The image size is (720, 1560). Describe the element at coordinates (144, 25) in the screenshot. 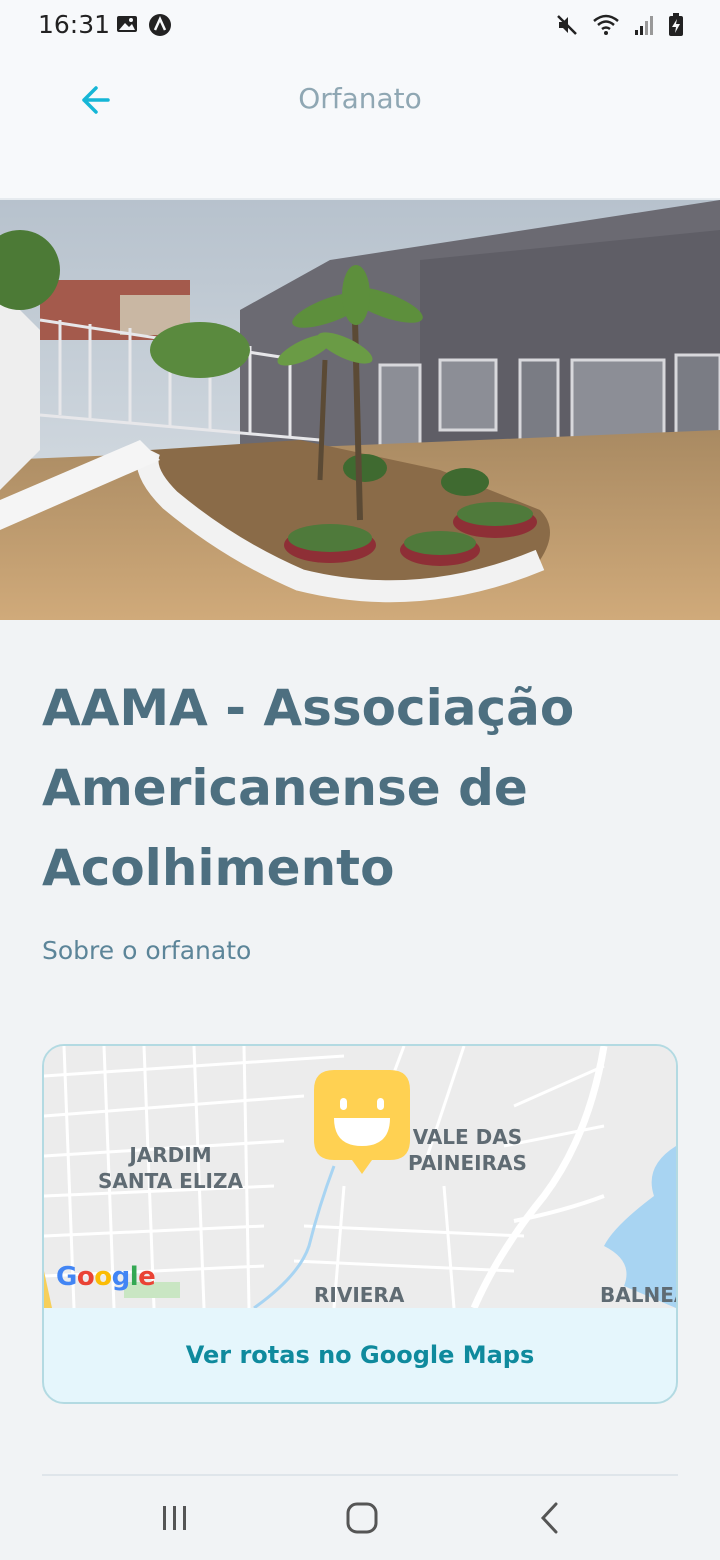

I see `status-left-icons` at that location.